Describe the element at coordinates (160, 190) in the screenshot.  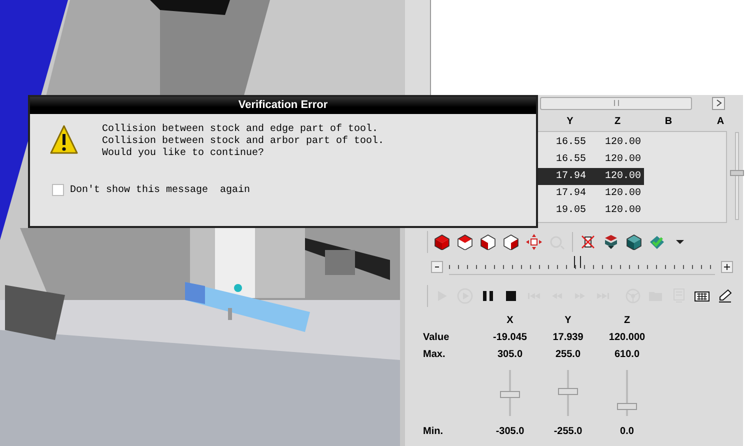
I see `checkbox-label: Don't show this message again` at that location.